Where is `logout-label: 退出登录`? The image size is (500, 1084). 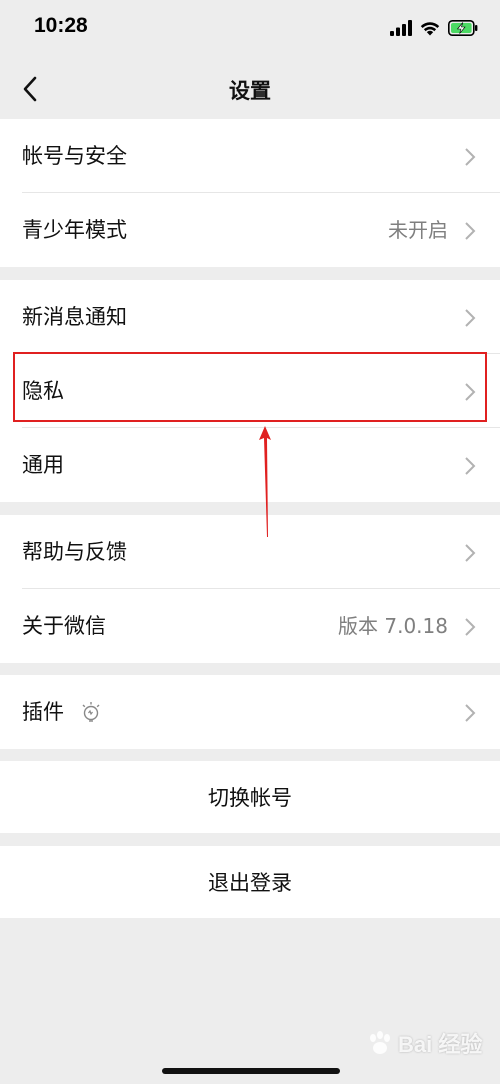
logout-label: 退出登录 is located at coordinates (250, 883).